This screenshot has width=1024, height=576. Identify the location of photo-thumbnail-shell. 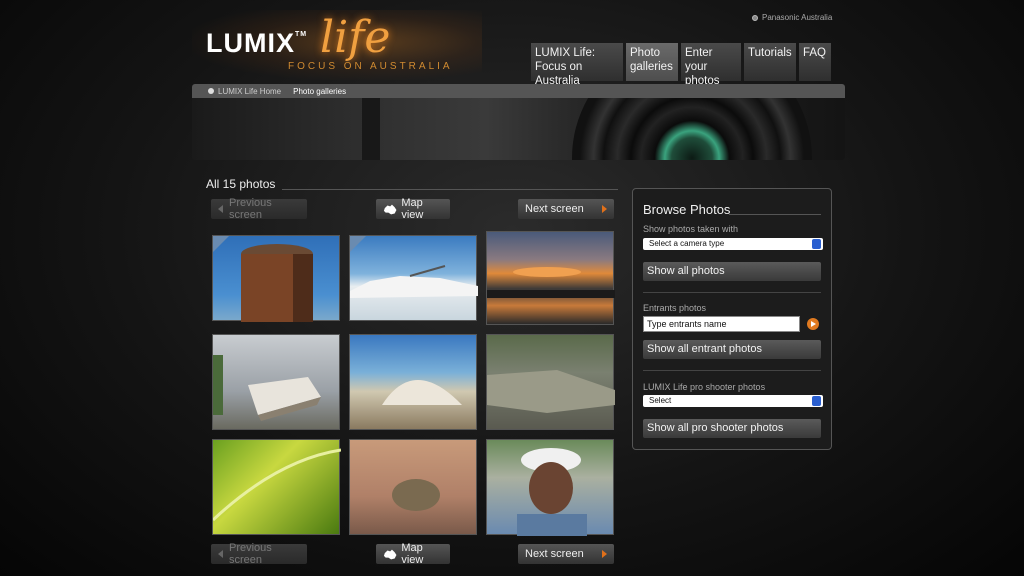
(413, 382).